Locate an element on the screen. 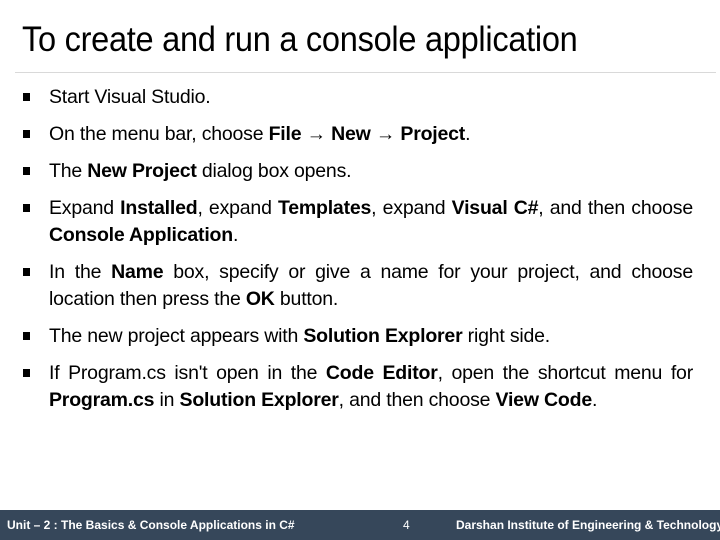 This screenshot has height=540, width=720. title-divider is located at coordinates (365, 72).